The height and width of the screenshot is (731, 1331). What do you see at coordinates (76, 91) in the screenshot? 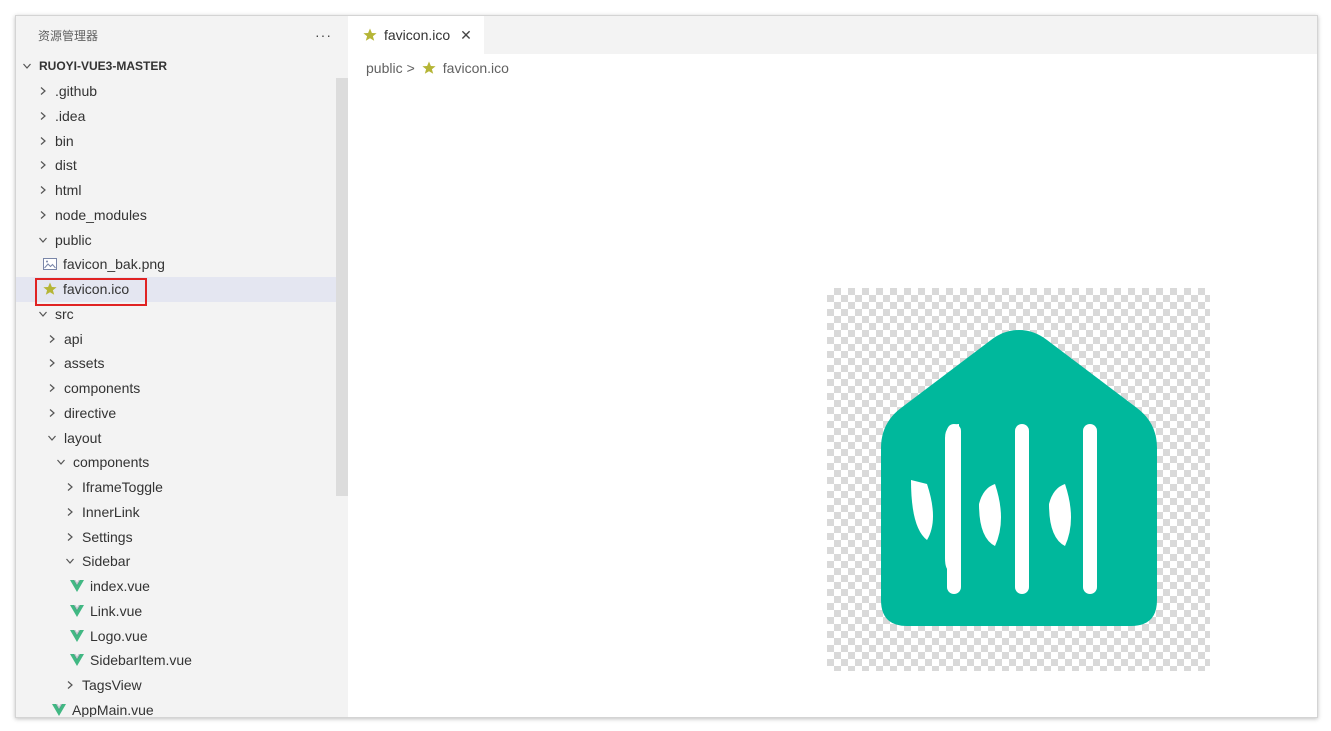
I see `tree-item-label: .github` at bounding box center [76, 91].